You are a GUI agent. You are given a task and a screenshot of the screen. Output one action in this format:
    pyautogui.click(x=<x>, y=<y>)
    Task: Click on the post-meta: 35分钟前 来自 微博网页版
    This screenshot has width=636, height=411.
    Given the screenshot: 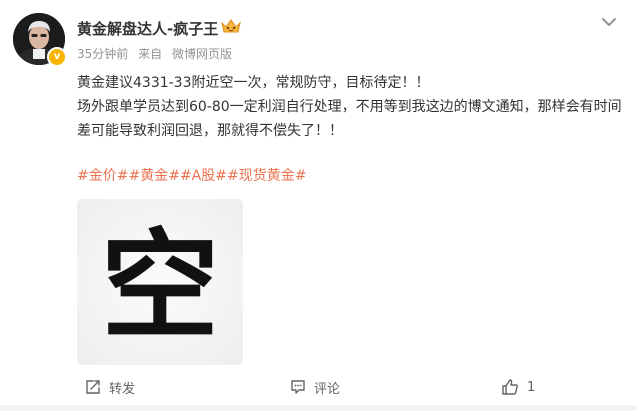 What is the action you would take?
    pyautogui.click(x=157, y=53)
    